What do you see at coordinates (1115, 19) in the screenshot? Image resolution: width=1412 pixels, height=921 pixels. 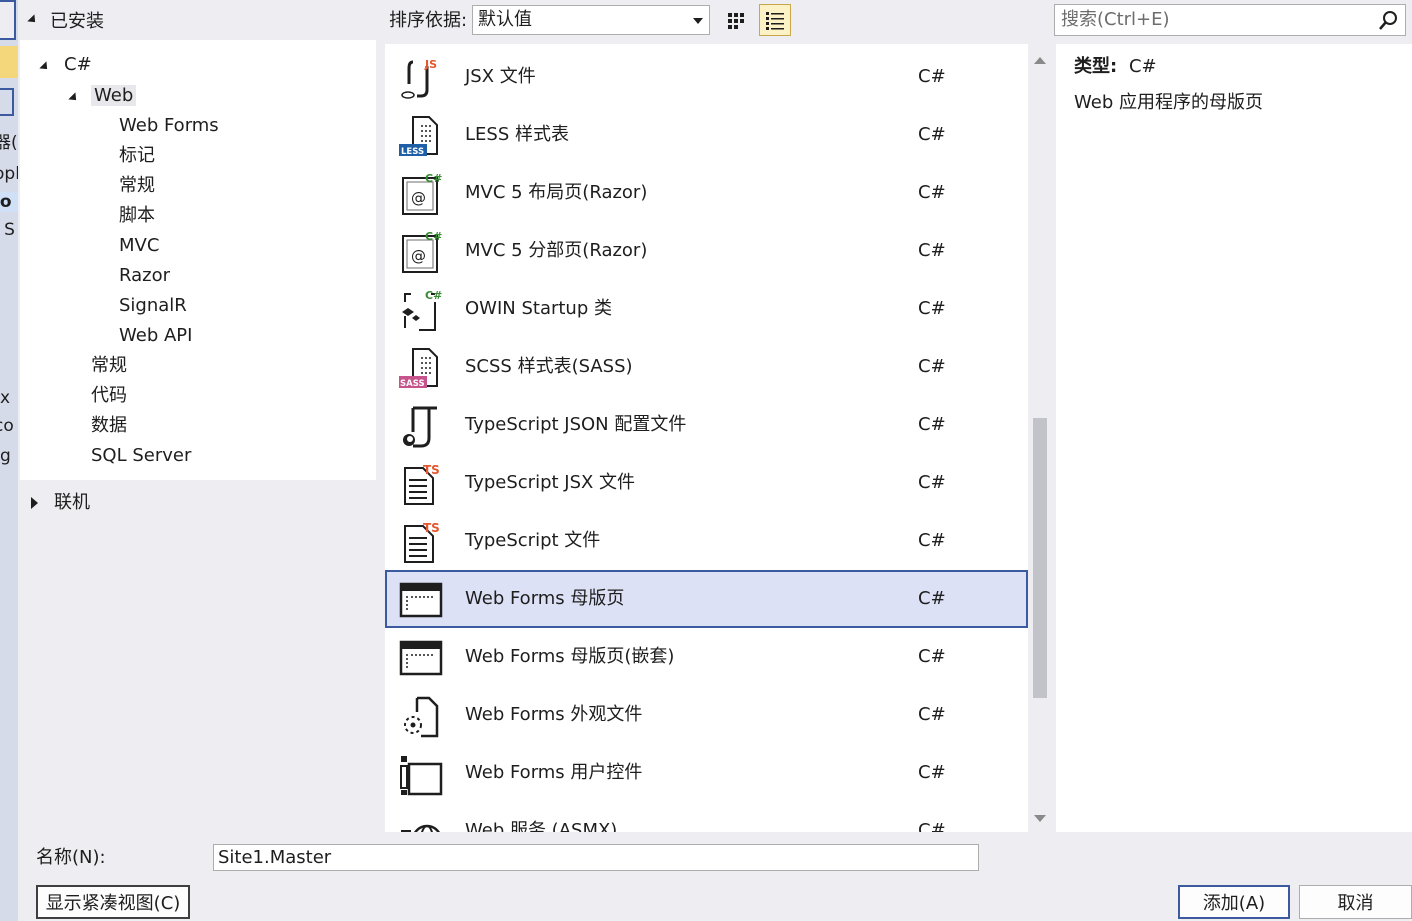 I see `search-placeholder: 搜索(Ctrl+E)` at bounding box center [1115, 19].